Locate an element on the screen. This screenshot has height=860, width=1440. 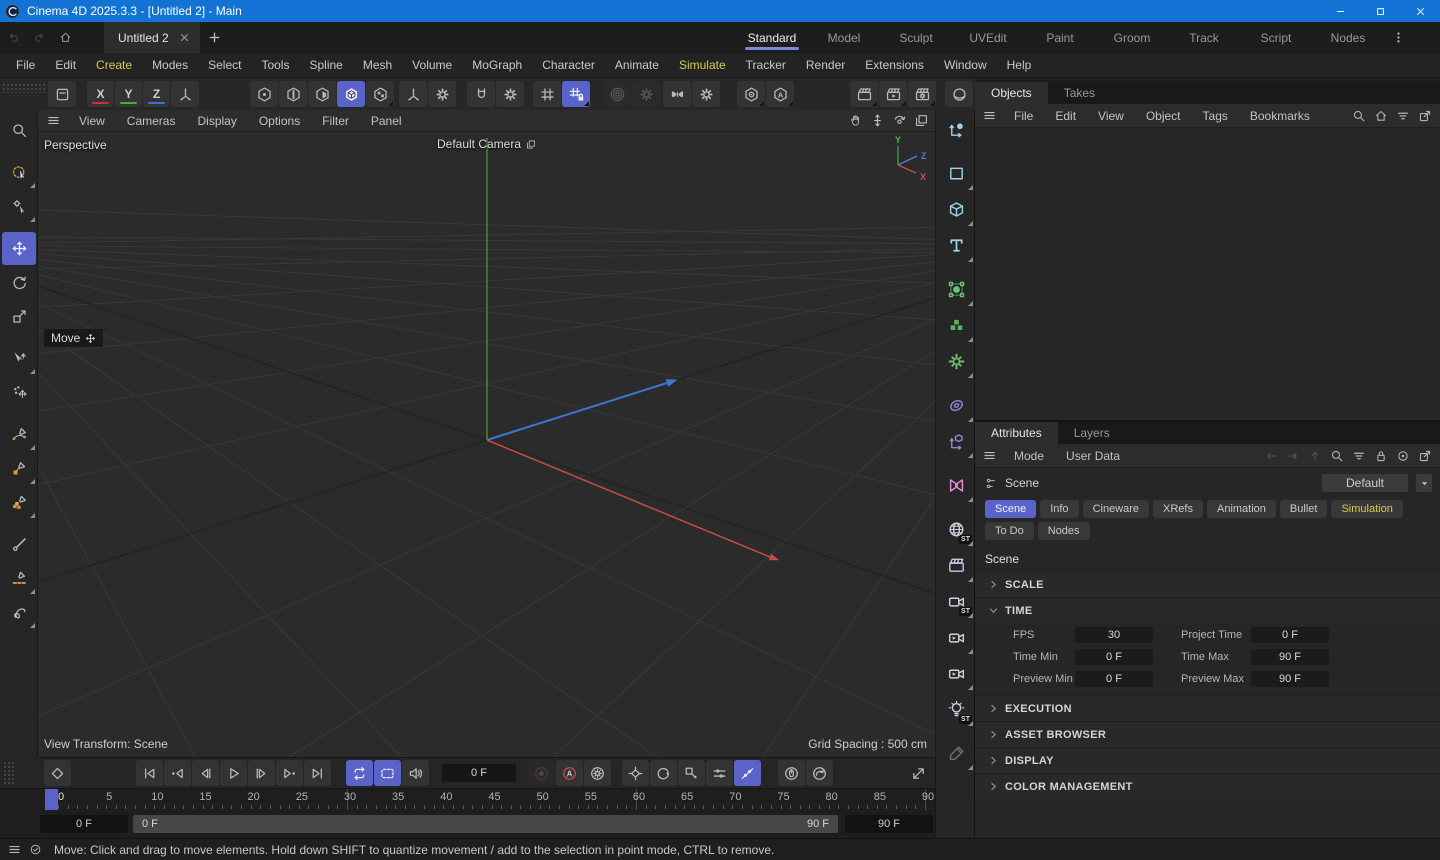
open-timeline-button is located at coordinates (918, 773).